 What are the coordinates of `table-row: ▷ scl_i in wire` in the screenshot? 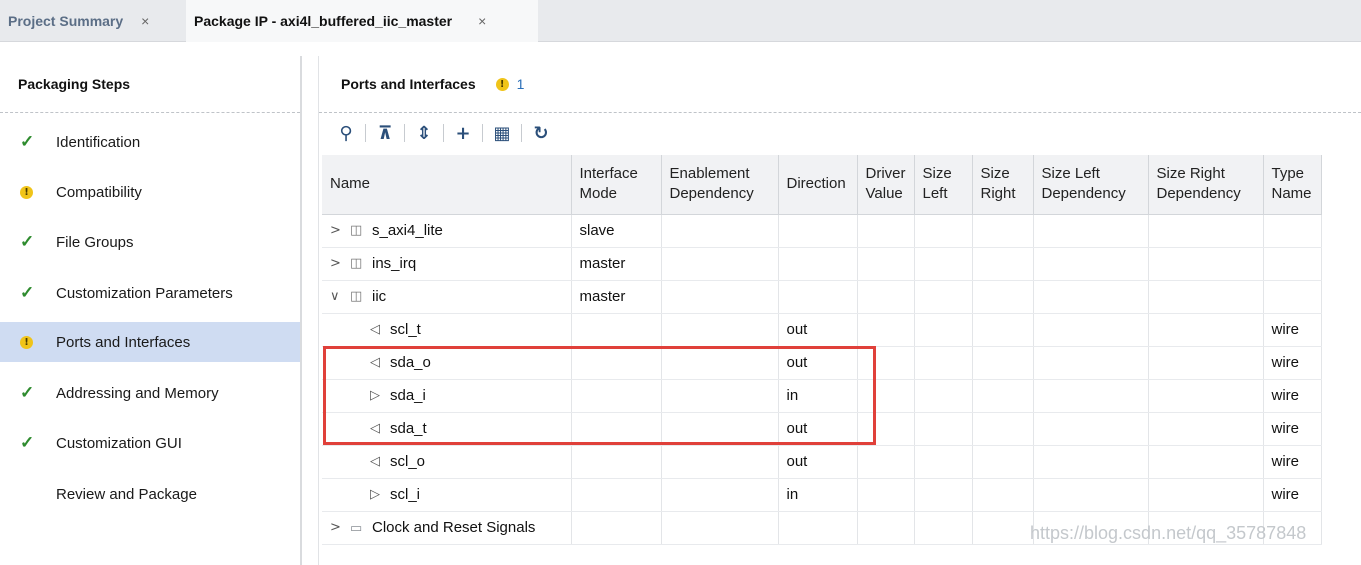 It's located at (822, 495).